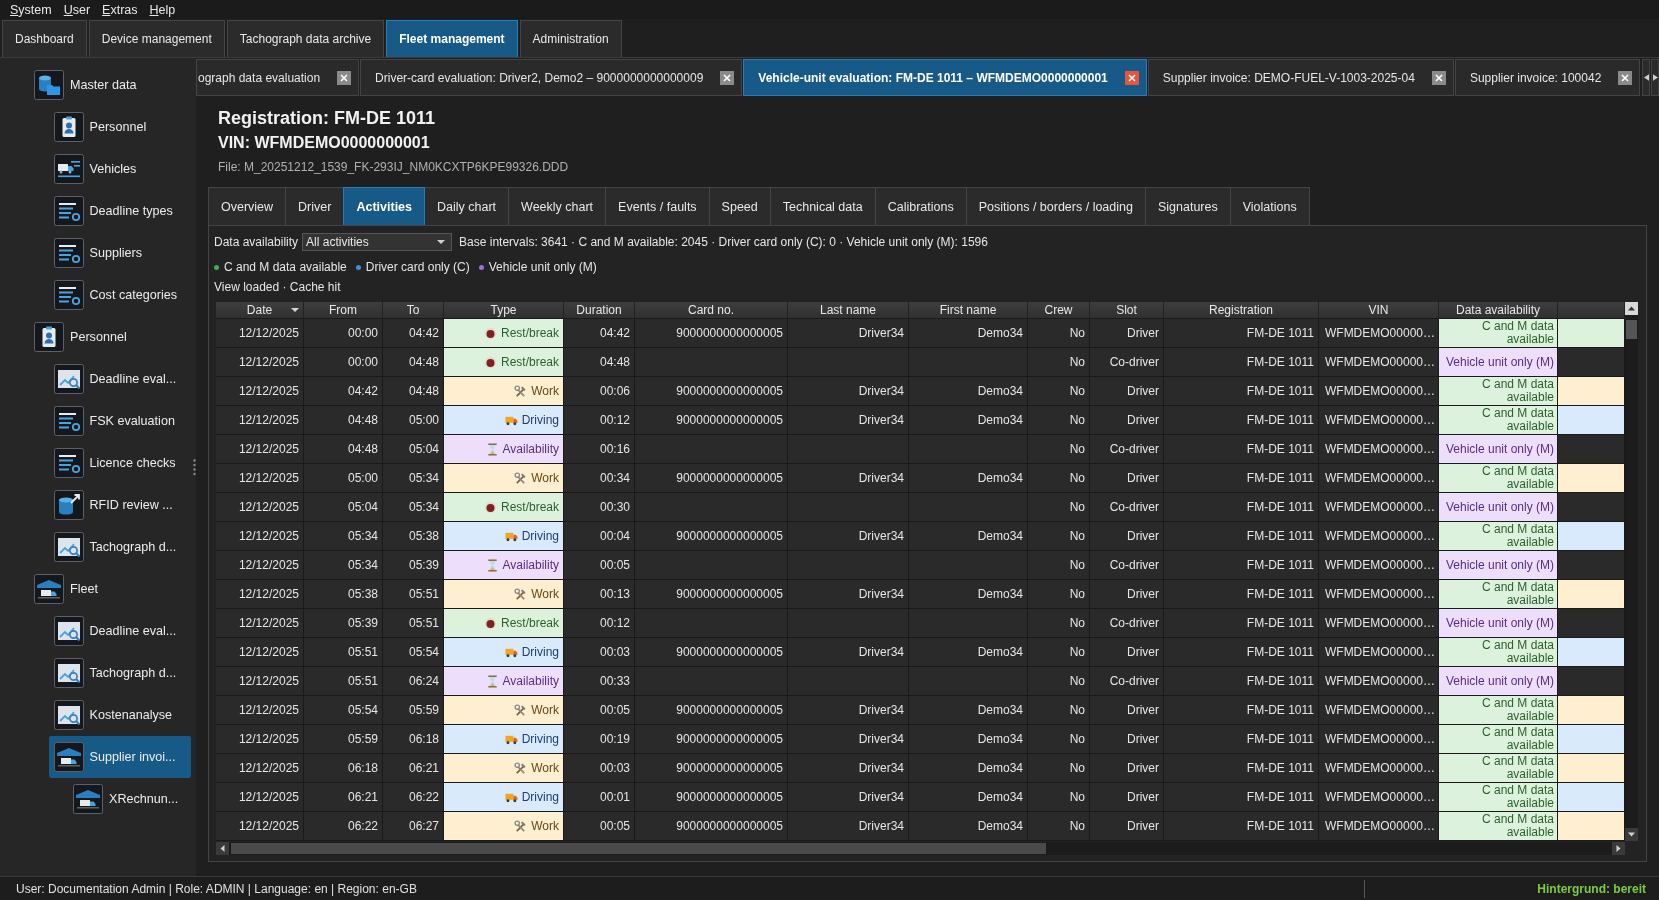 Image resolution: width=1659 pixels, height=900 pixels. What do you see at coordinates (1187, 206) in the screenshot?
I see `sub-tab: Signatures` at bounding box center [1187, 206].